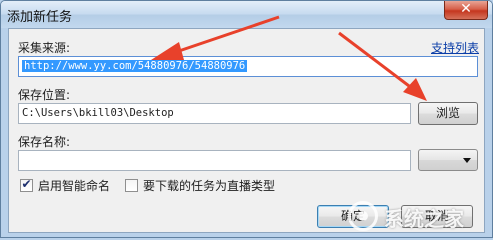 The width and height of the screenshot is (493, 240). I want to click on save-location-label: 保存位置:, so click(44, 95).